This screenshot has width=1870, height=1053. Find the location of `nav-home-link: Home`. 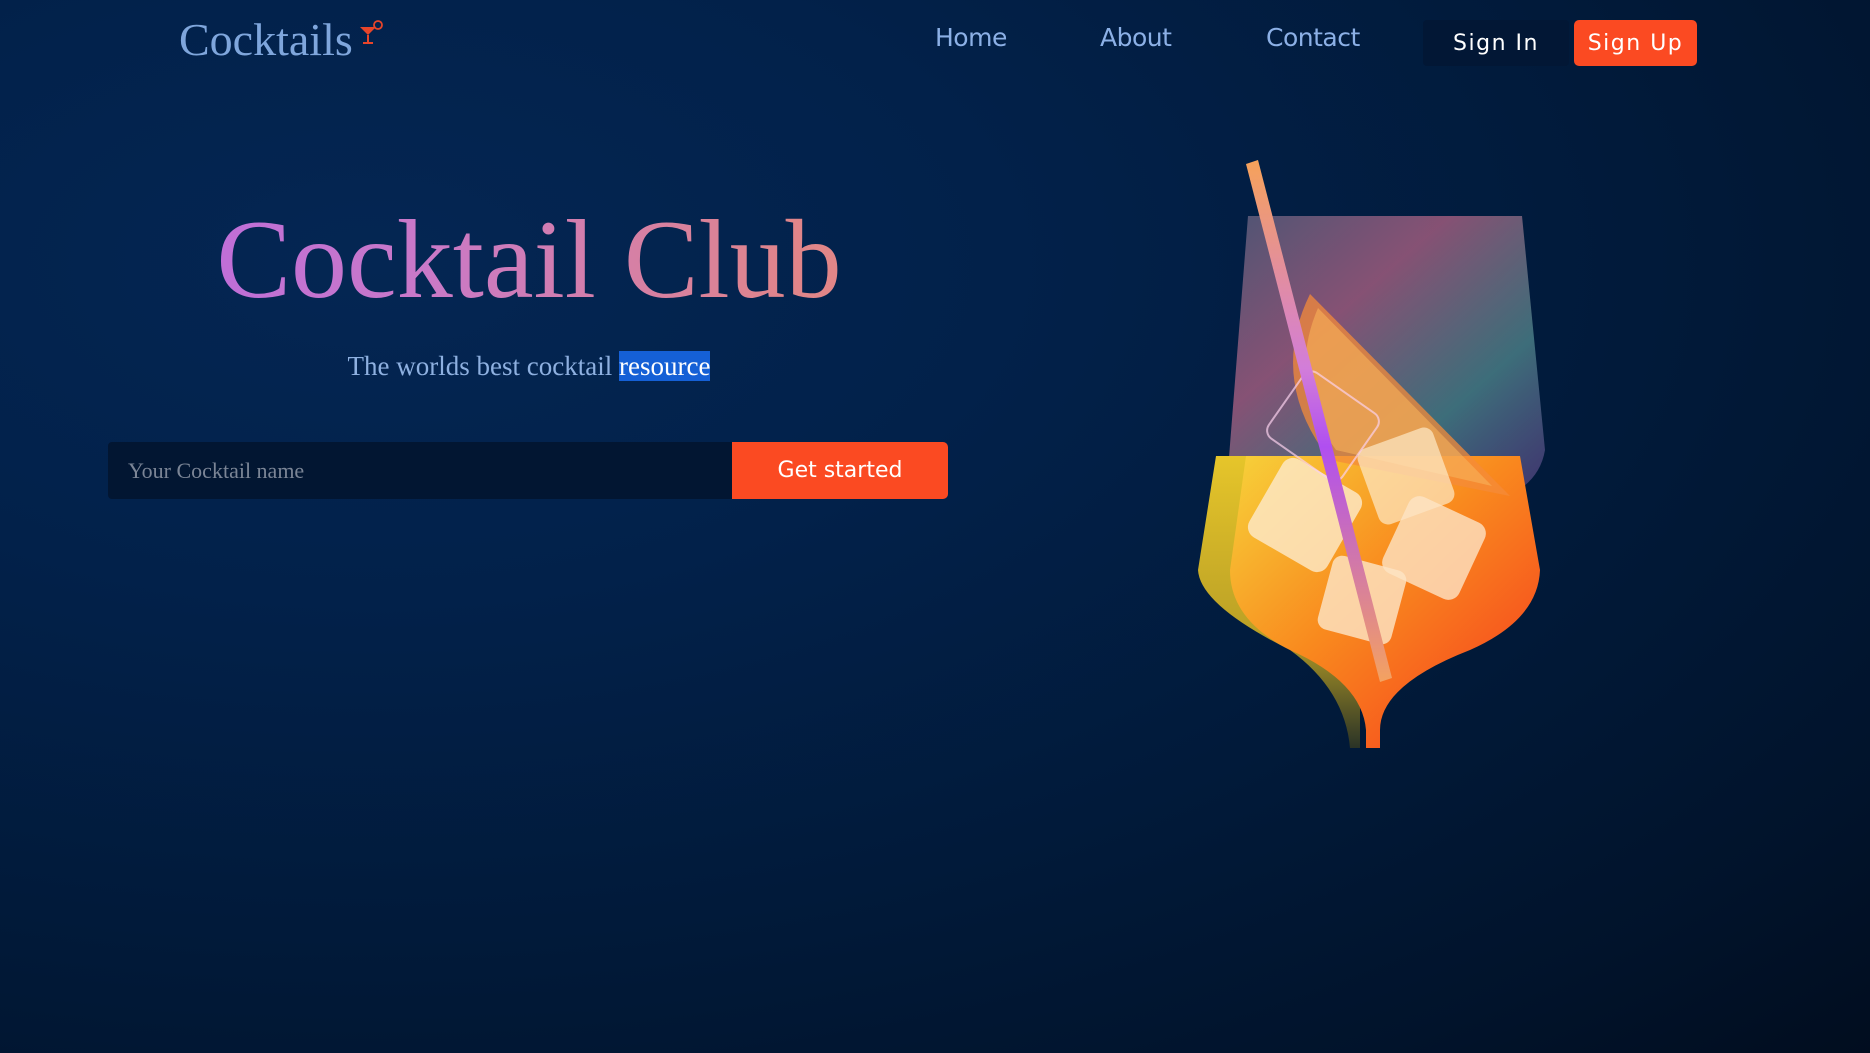

nav-home-link: Home is located at coordinates (971, 38).